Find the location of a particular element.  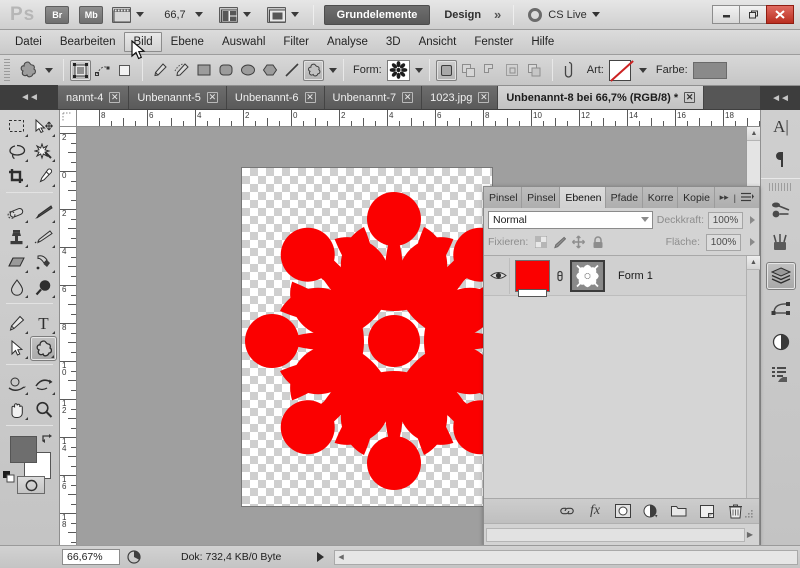

fill-pixels-mode-button is located at coordinates (124, 70).